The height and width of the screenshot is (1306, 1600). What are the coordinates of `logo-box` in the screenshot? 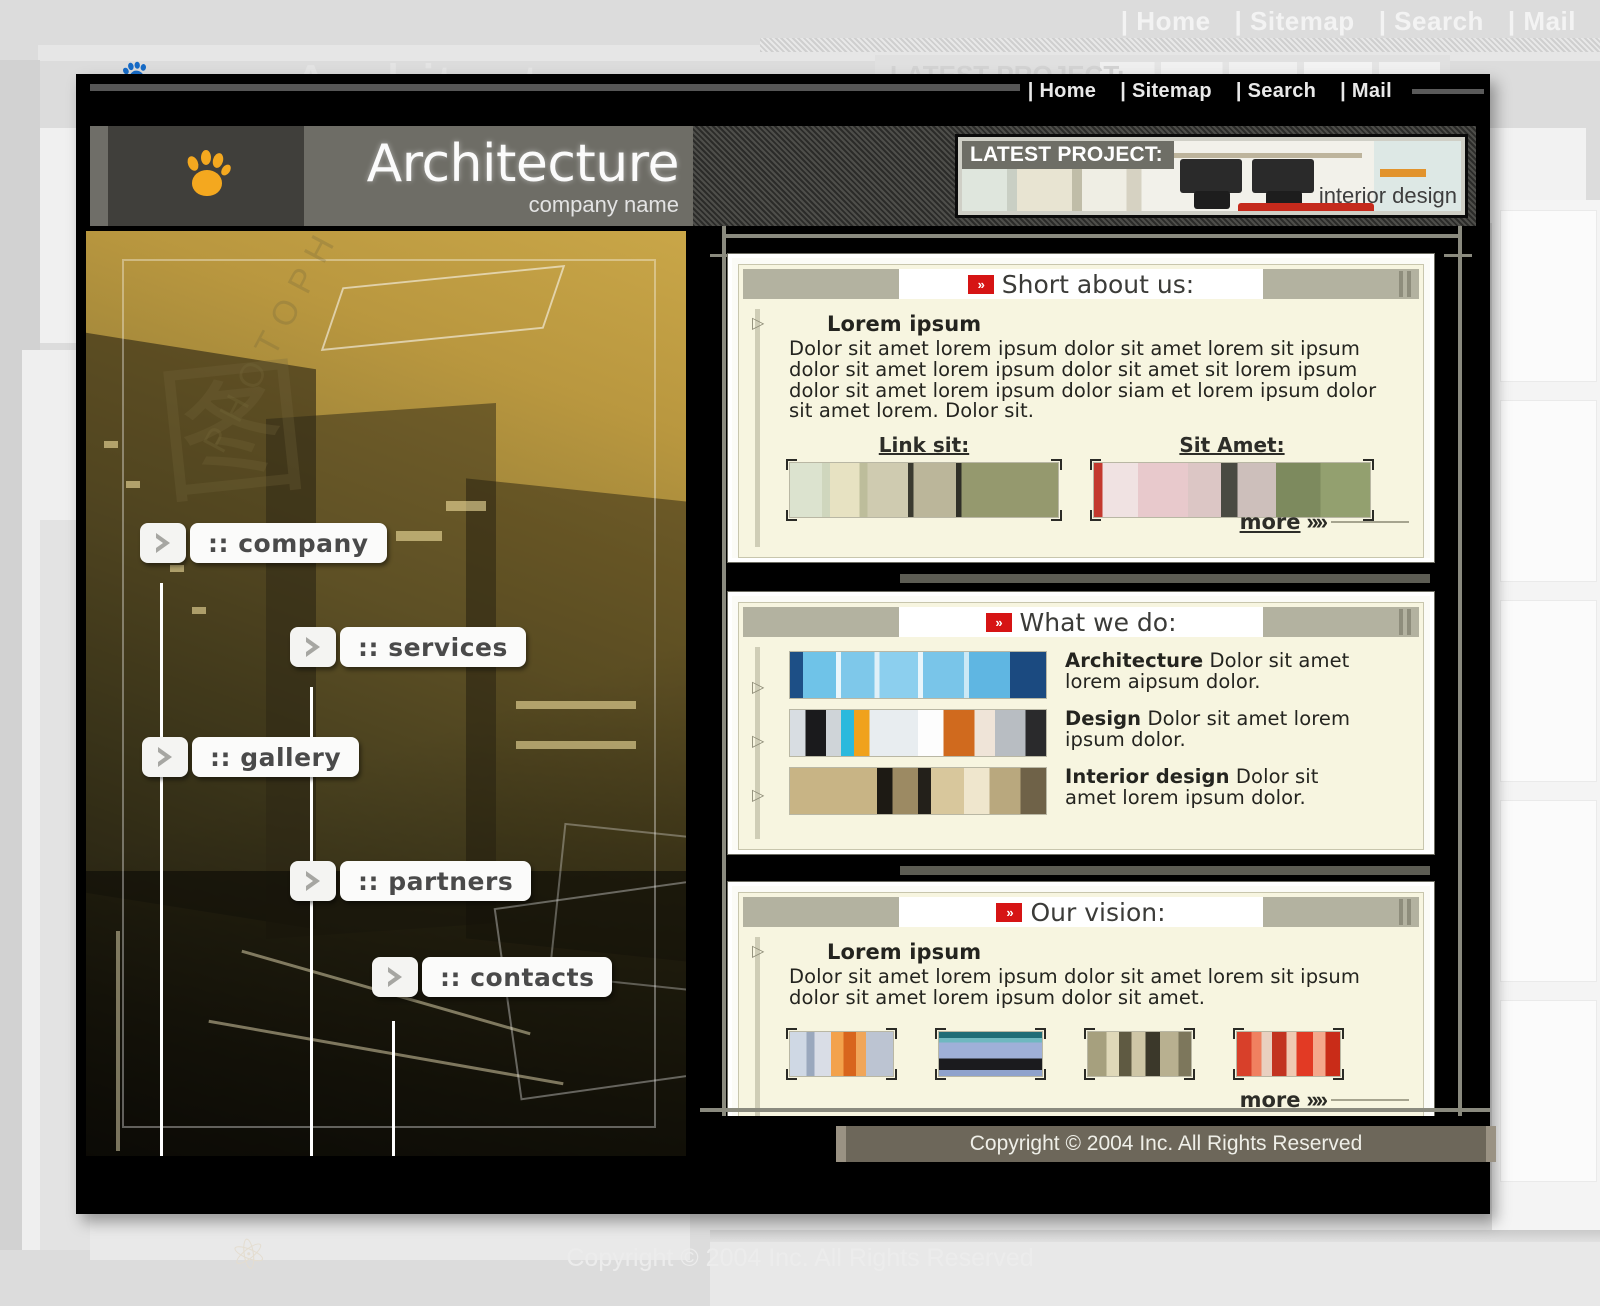 It's located at (206, 176).